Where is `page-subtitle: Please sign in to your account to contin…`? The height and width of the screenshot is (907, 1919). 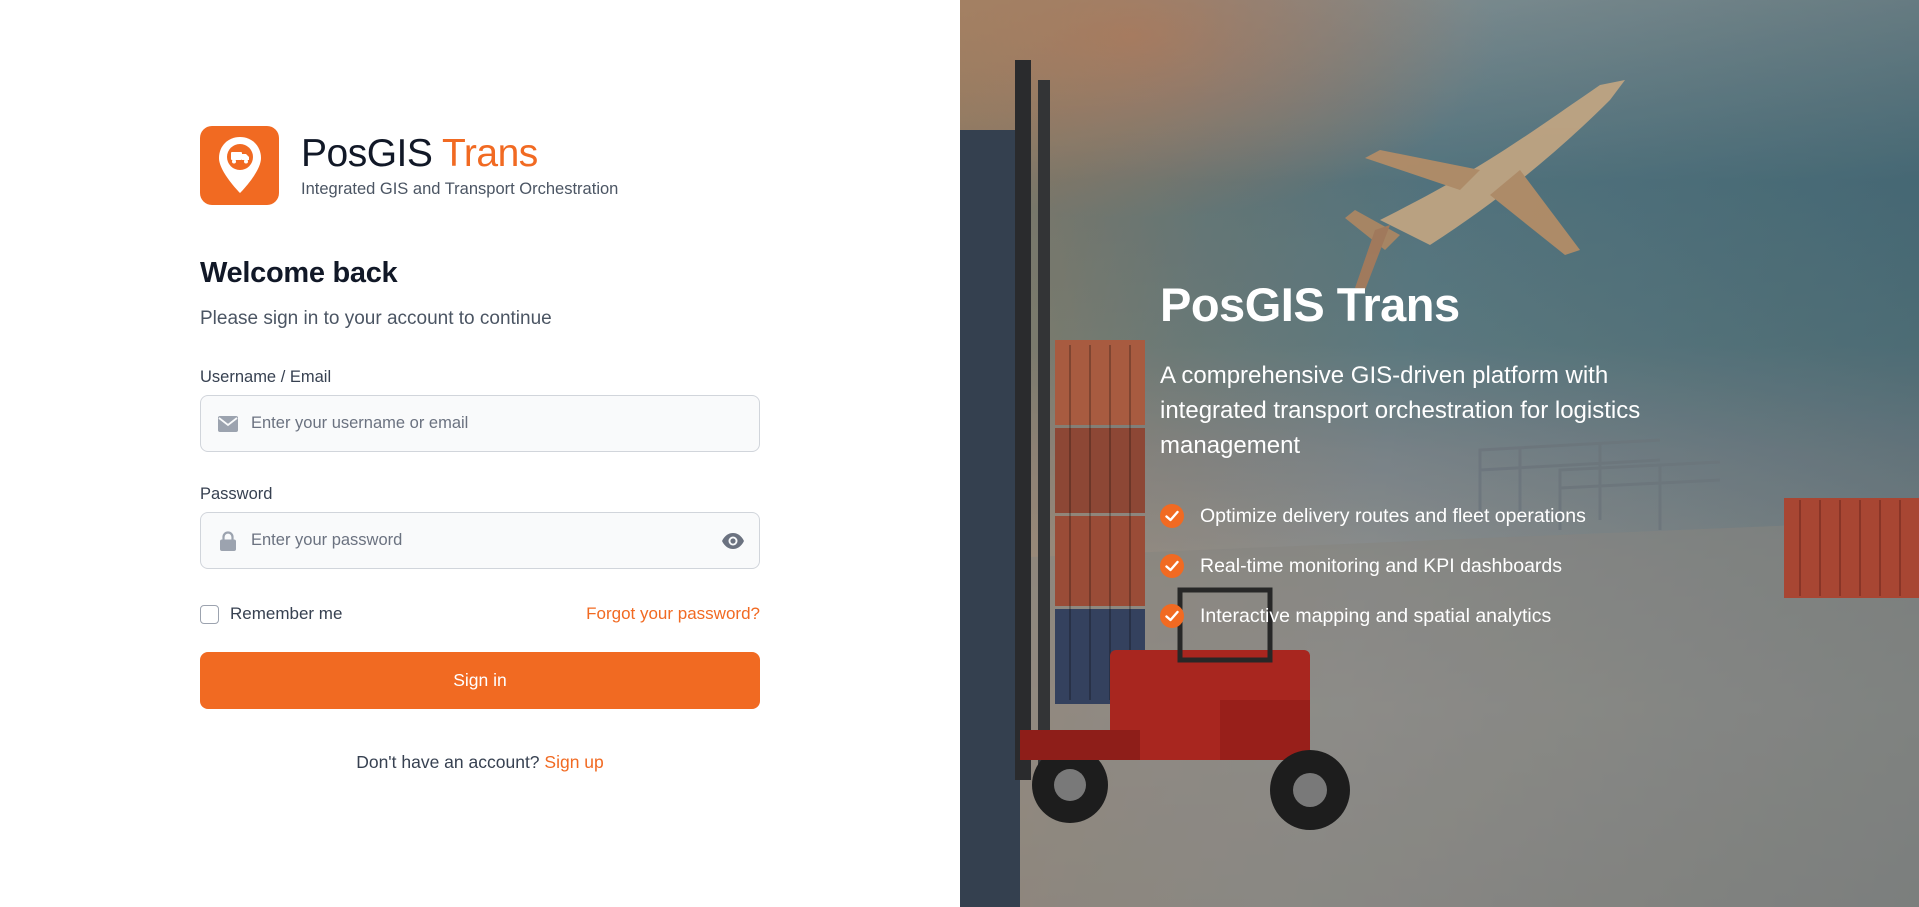 page-subtitle: Please sign in to your account to contin… is located at coordinates (376, 318).